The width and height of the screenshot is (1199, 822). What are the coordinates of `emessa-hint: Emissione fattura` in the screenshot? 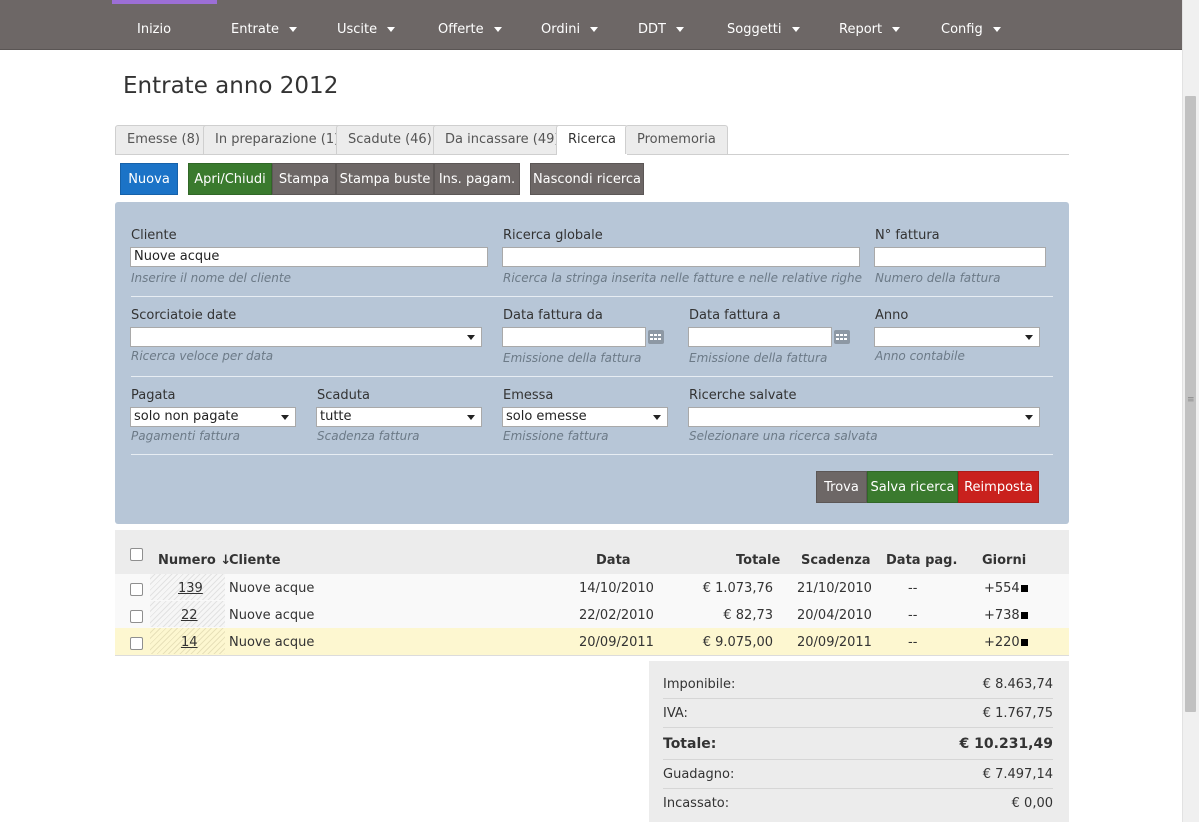 It's located at (556, 436).